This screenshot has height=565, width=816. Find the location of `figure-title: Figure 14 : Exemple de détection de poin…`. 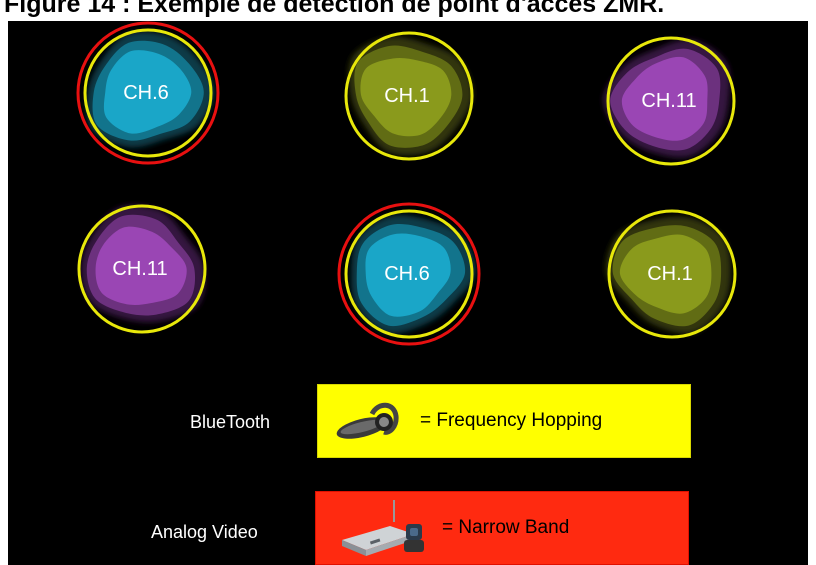

figure-title: Figure 14 : Exemple de détection de poin… is located at coordinates (334, 9).